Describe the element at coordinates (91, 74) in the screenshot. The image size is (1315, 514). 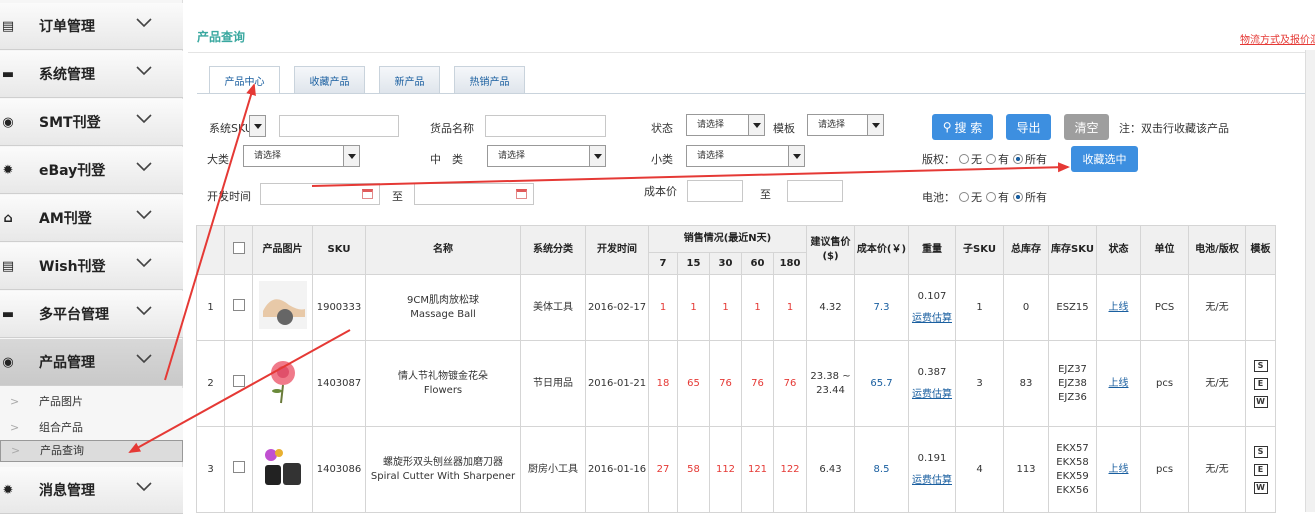
I see `menu-system: ▬ 系统管理` at that location.